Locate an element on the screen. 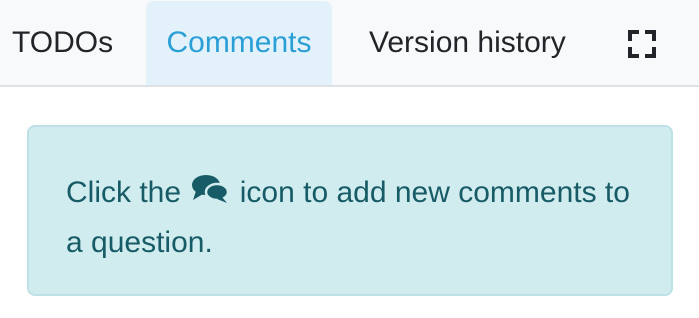 This screenshot has width=699, height=318. alert-text-before: Click the is located at coordinates (124, 192).